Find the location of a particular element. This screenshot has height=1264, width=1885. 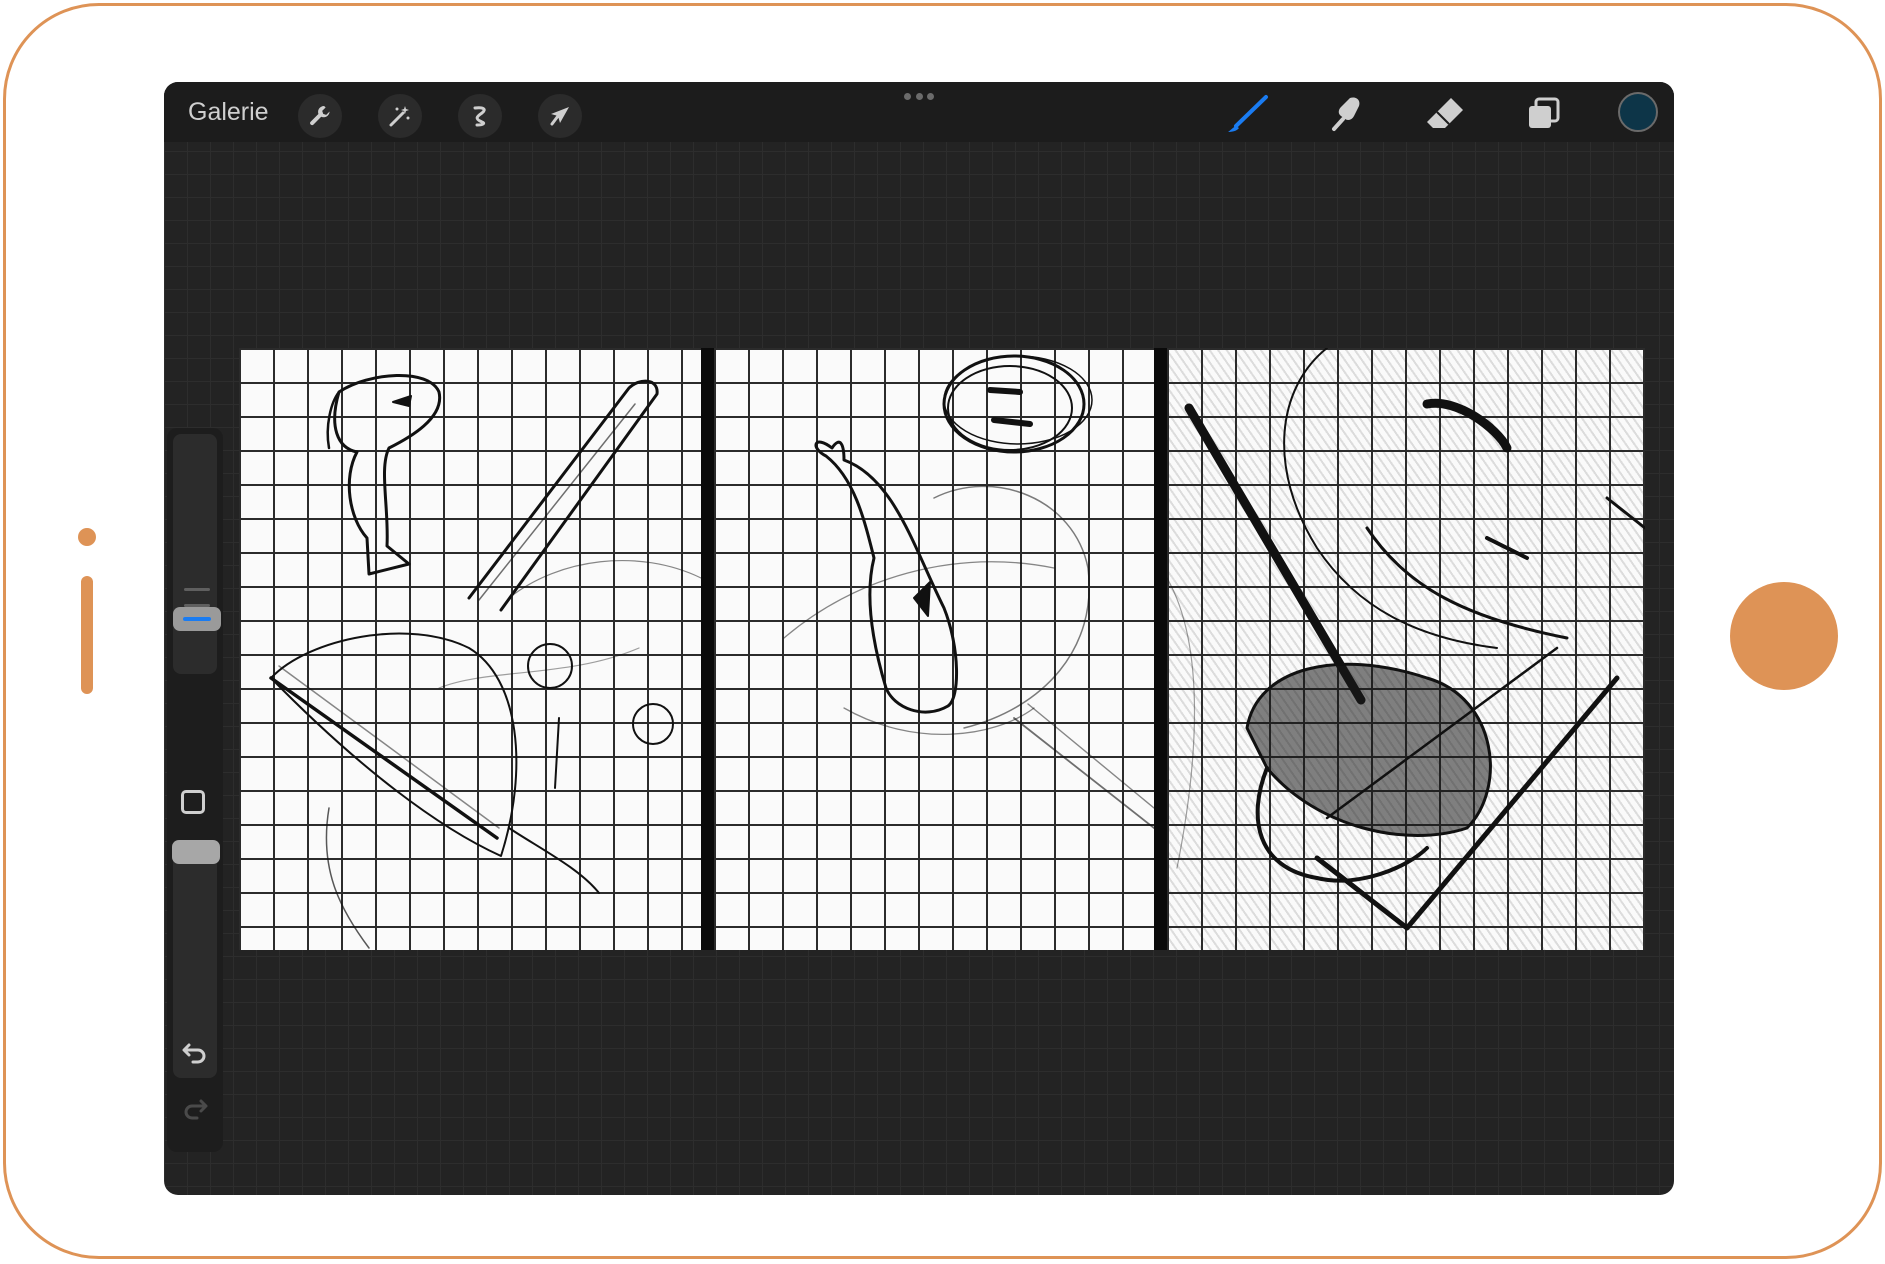

adjustments-button is located at coordinates (400, 116).